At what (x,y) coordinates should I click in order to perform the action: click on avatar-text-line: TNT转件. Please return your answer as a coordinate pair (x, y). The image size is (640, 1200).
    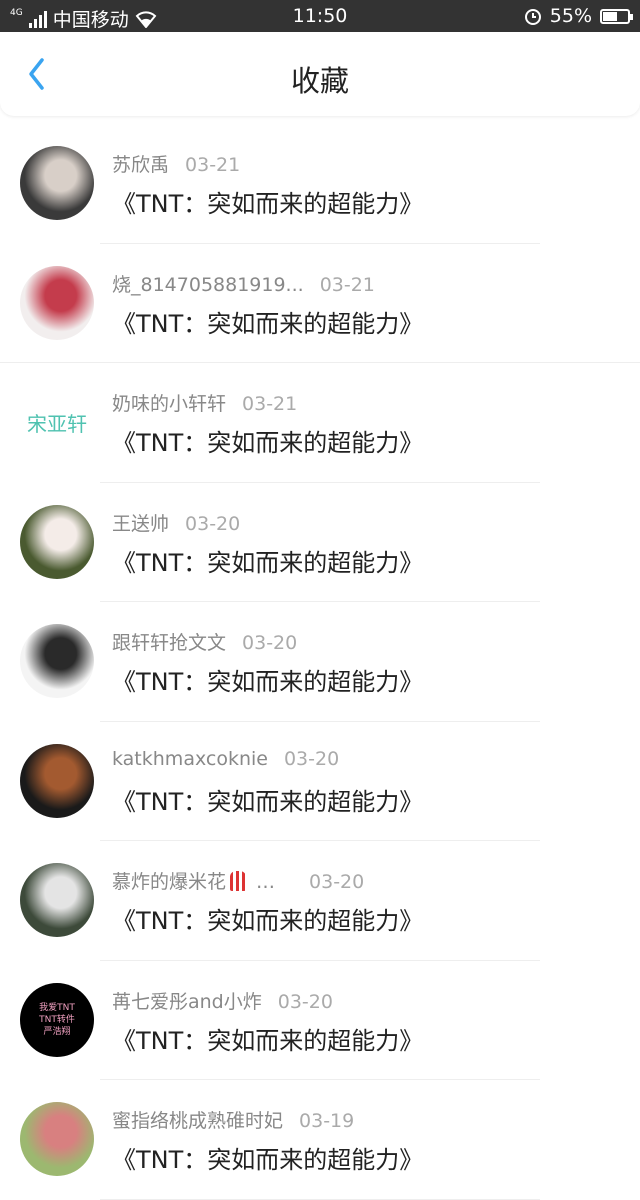
    Looking at the image, I should click on (57, 1019).